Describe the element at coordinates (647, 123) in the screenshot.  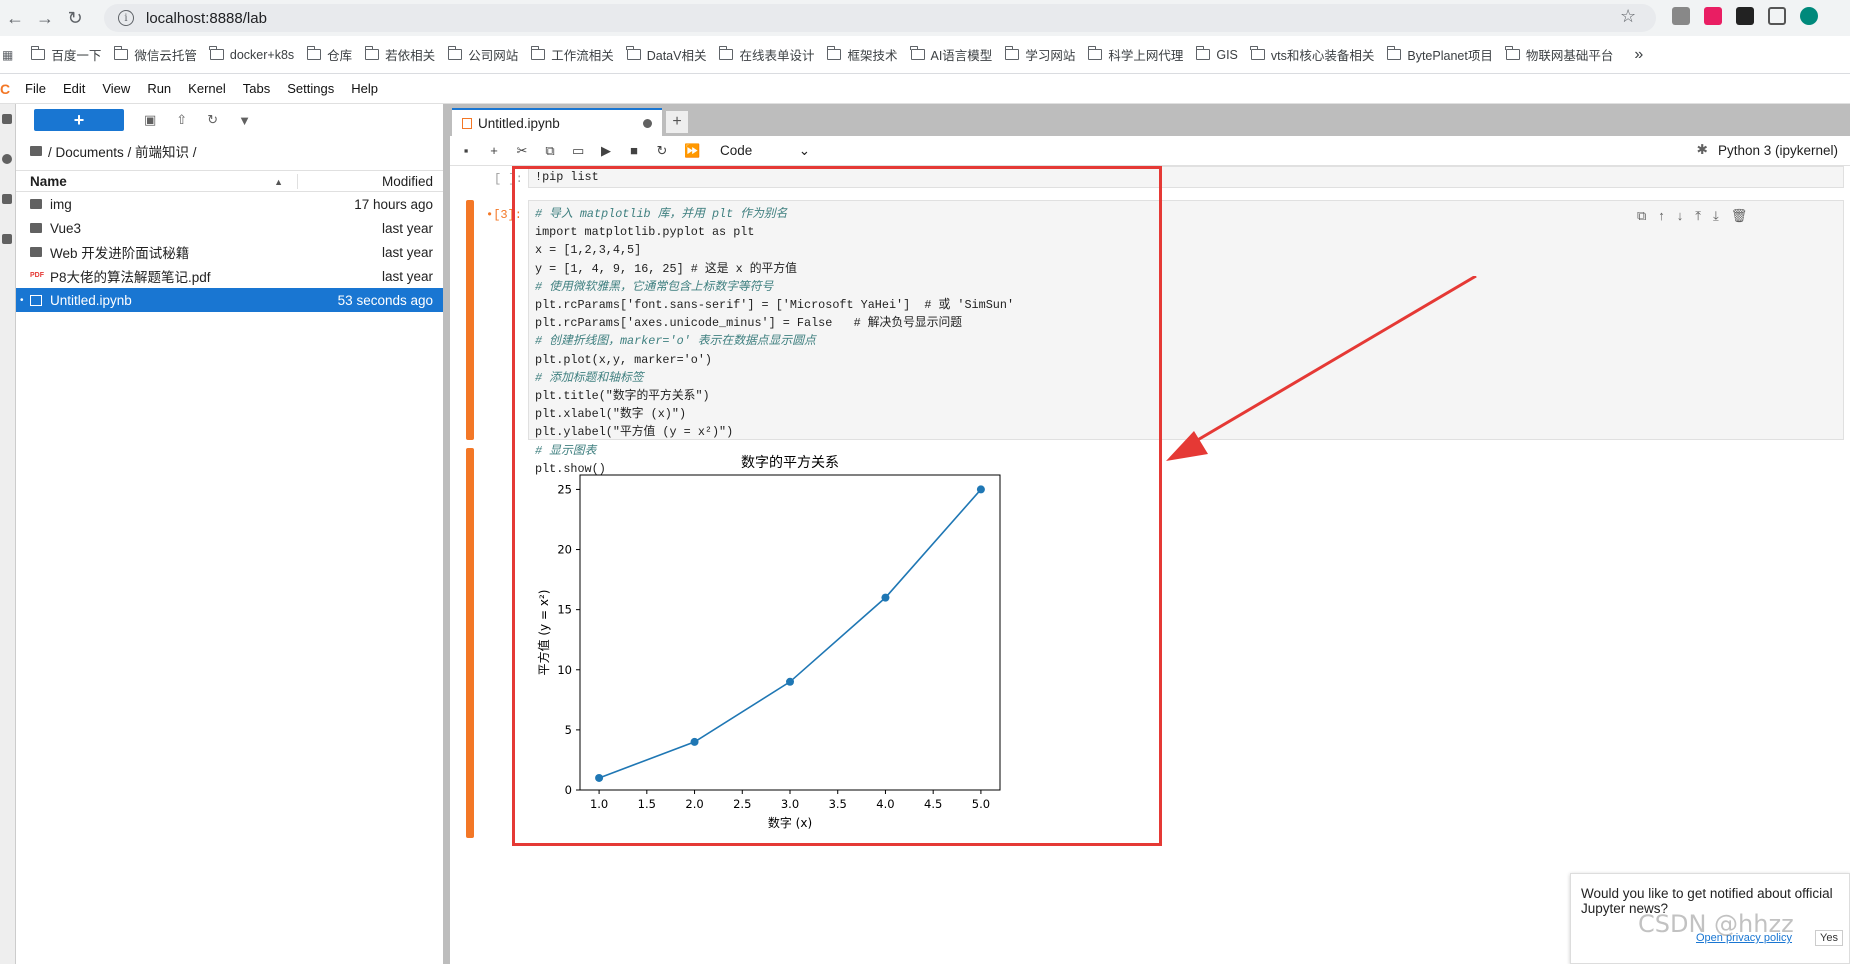
I see `unsaved-dot-icon` at that location.